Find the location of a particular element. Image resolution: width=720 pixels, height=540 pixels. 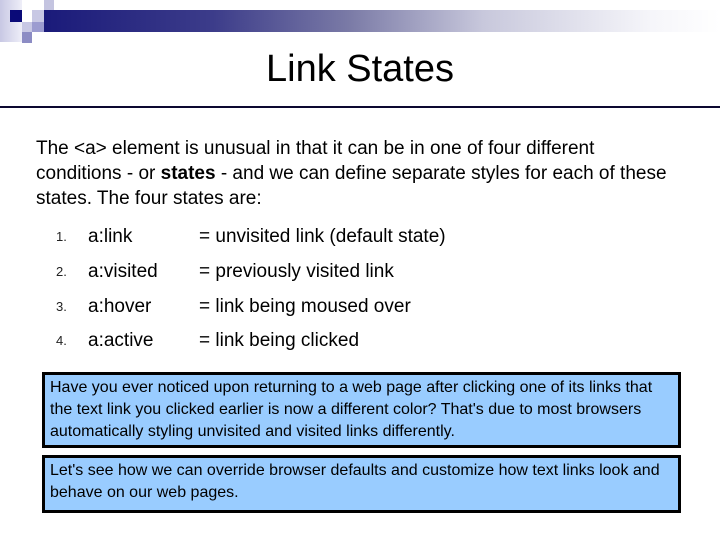

state-selector: a:active is located at coordinates (121, 340).